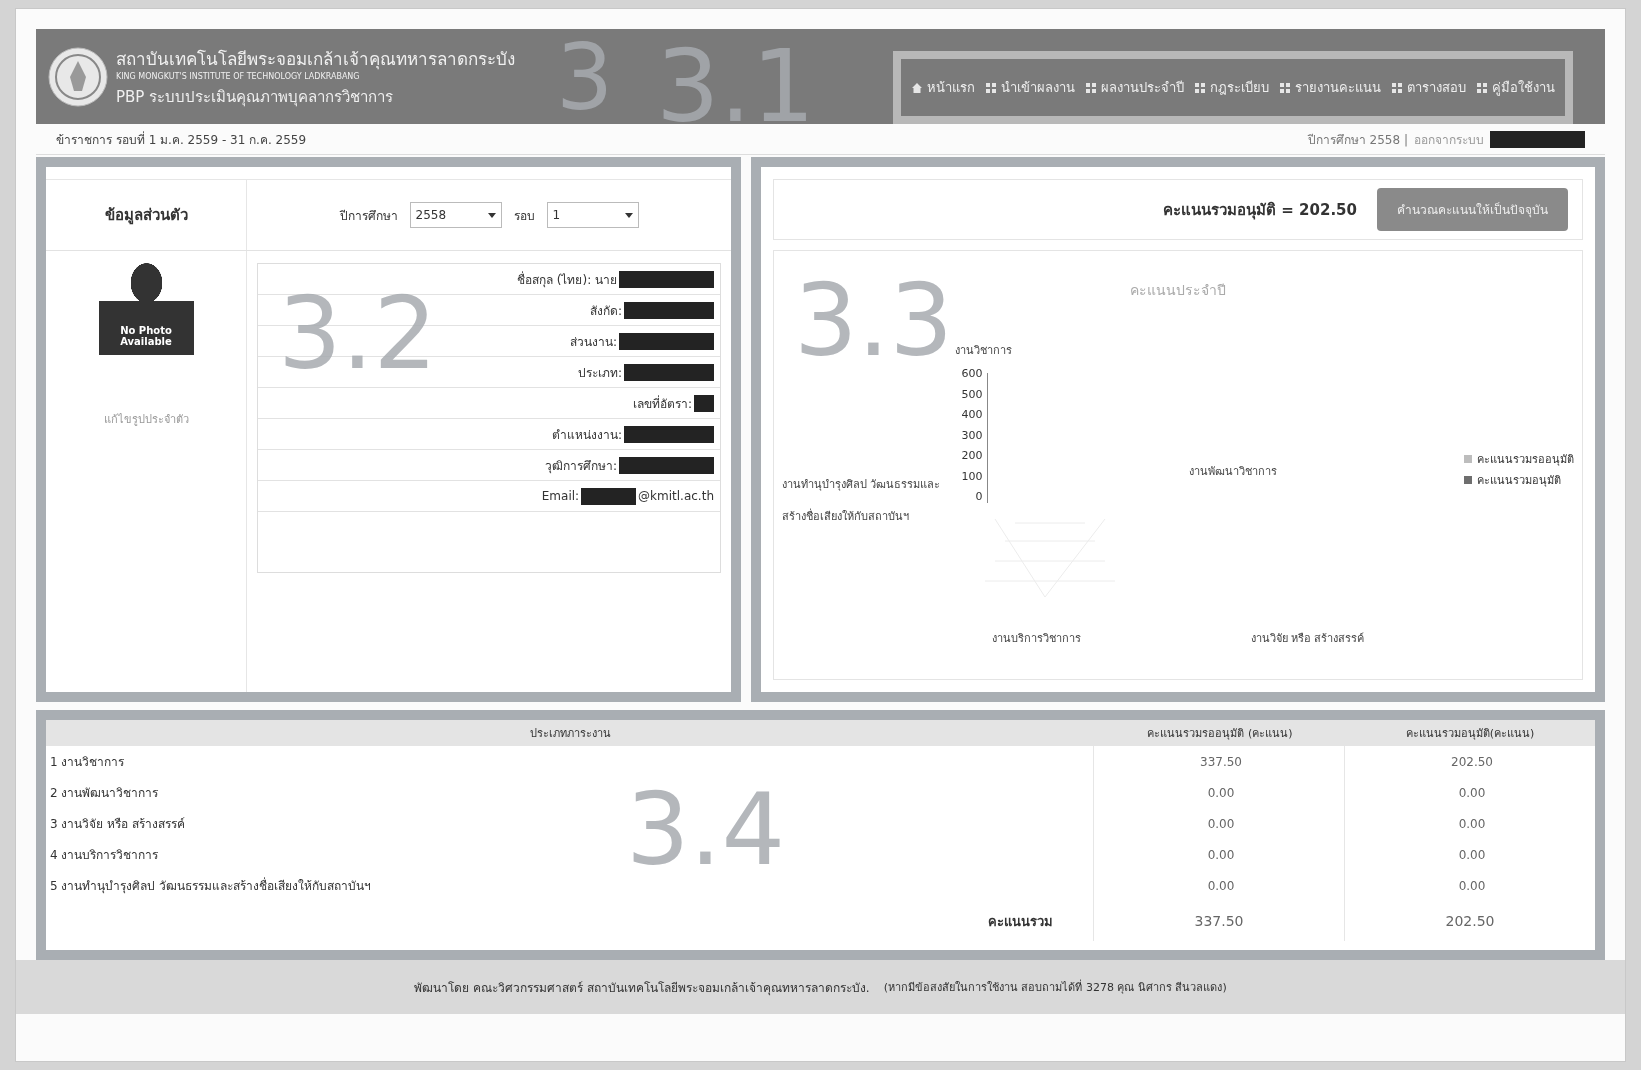 The width and height of the screenshot is (1641, 1070). What do you see at coordinates (1260, 210) in the screenshot?
I see `approved-score-summary: คะแนนรวมอนุมัติ = 202.50` at bounding box center [1260, 210].